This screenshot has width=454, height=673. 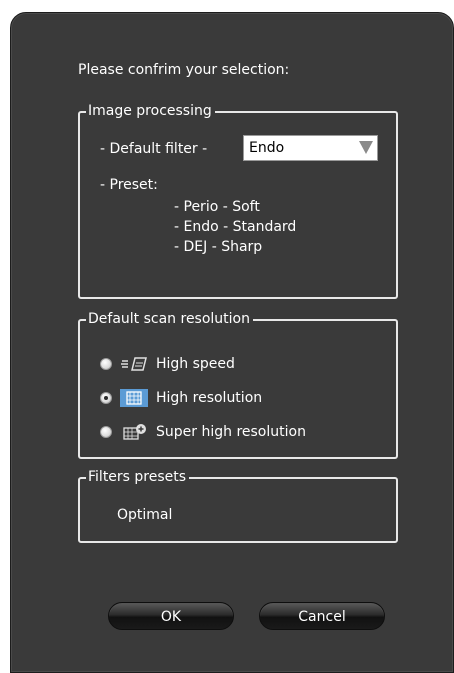 I want to click on filters-presets-group: Filters presets Optimal, so click(x=238, y=505).